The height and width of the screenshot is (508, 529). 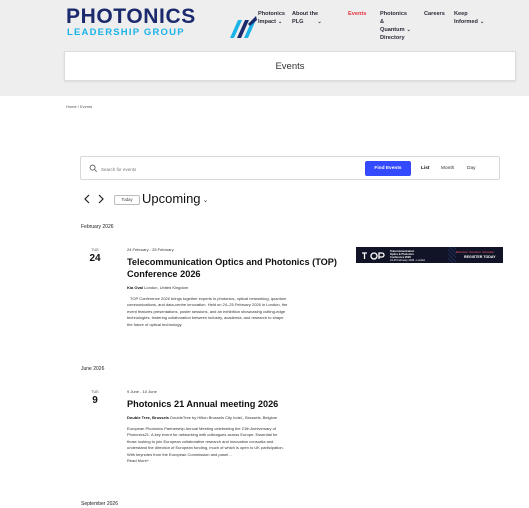 I want to click on view-tab-month: Month, so click(x=447, y=168).